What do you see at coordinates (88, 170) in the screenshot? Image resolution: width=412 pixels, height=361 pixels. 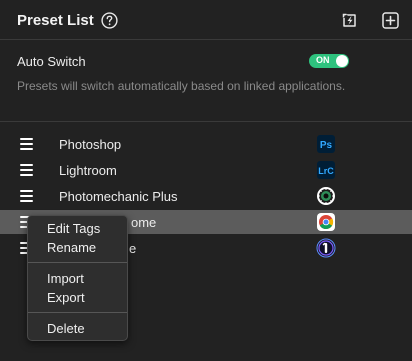 I see `preset-name: Lightroom` at bounding box center [88, 170].